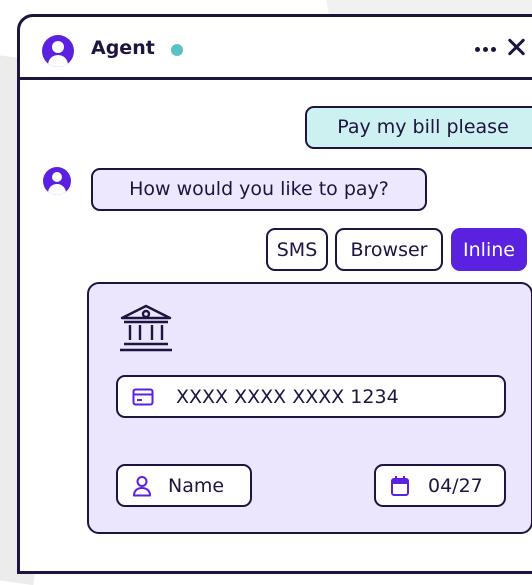 This screenshot has height=585, width=532. I want to click on online-status-indicator, so click(177, 50).